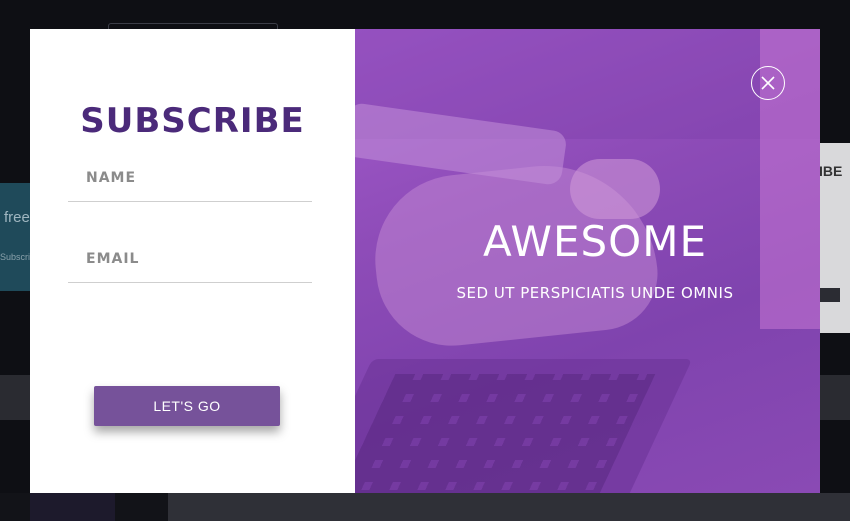 This screenshot has width=850, height=521. I want to click on lets-go-button: LET'S GO, so click(187, 406).